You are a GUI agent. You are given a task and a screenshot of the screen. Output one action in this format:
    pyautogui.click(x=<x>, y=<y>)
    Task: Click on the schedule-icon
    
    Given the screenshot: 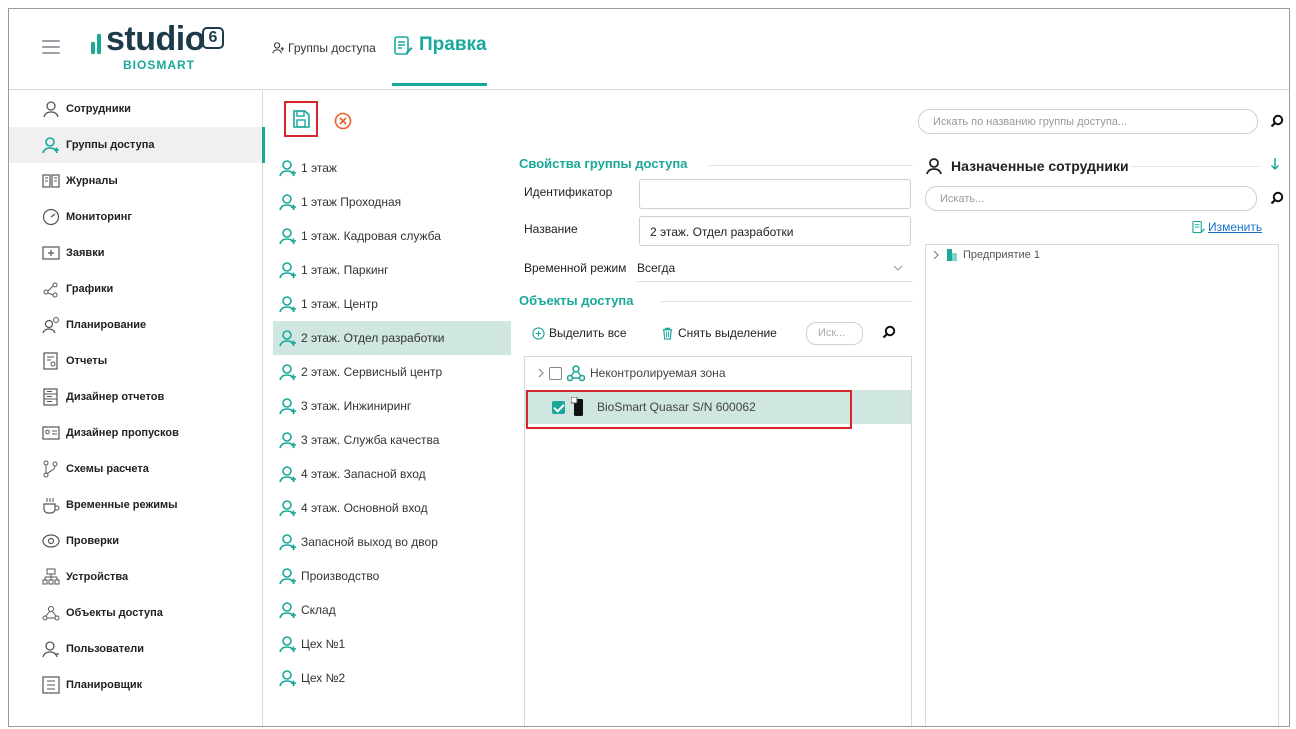 What is the action you would take?
    pyautogui.click(x=50, y=290)
    